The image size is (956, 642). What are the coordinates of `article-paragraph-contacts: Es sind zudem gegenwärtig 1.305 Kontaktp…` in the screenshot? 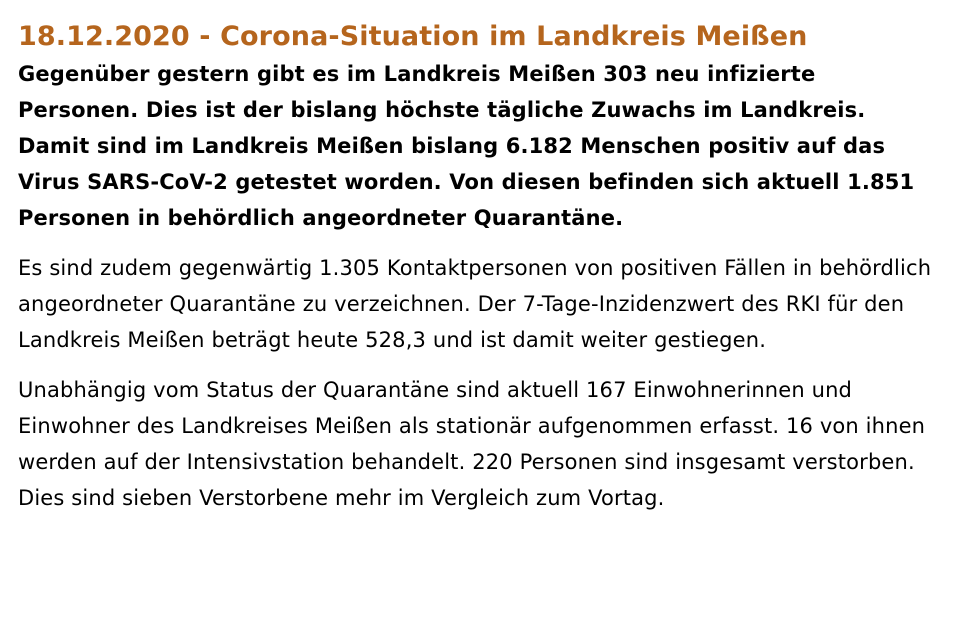 It's located at (475, 304).